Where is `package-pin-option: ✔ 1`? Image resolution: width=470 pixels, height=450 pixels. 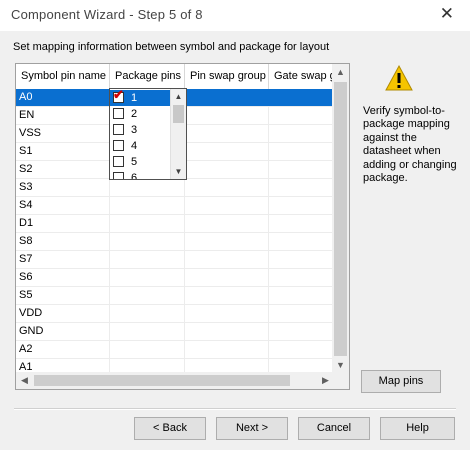
package-pin-option: ✔ 1 is located at coordinates (140, 97).